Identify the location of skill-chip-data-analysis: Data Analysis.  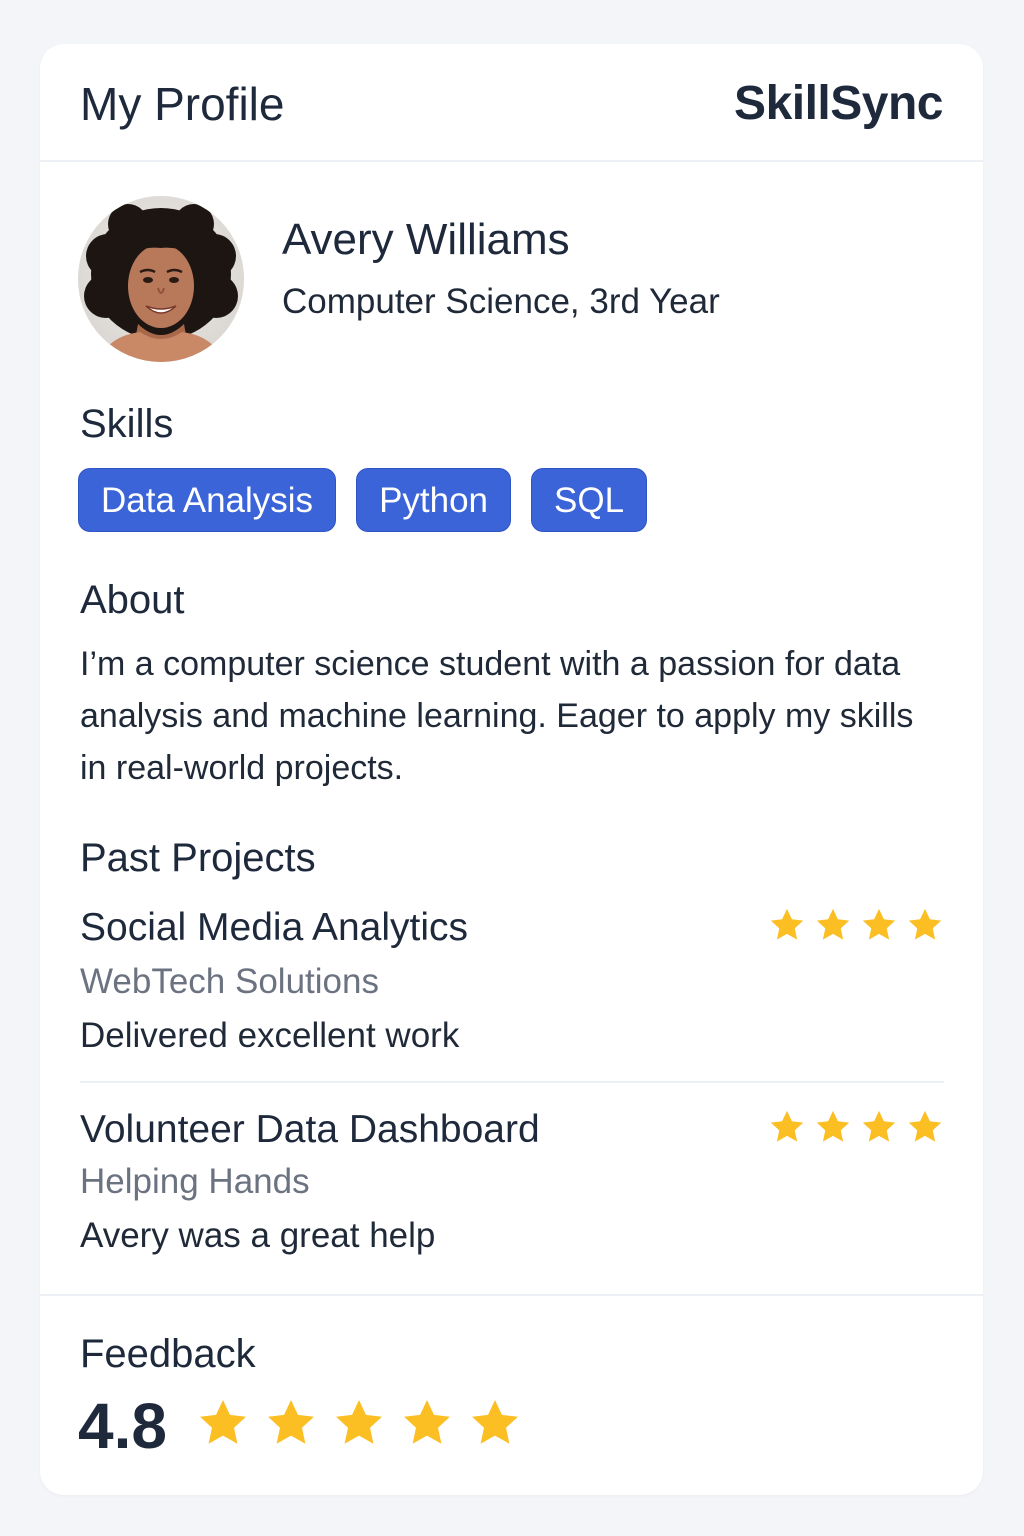
(207, 500).